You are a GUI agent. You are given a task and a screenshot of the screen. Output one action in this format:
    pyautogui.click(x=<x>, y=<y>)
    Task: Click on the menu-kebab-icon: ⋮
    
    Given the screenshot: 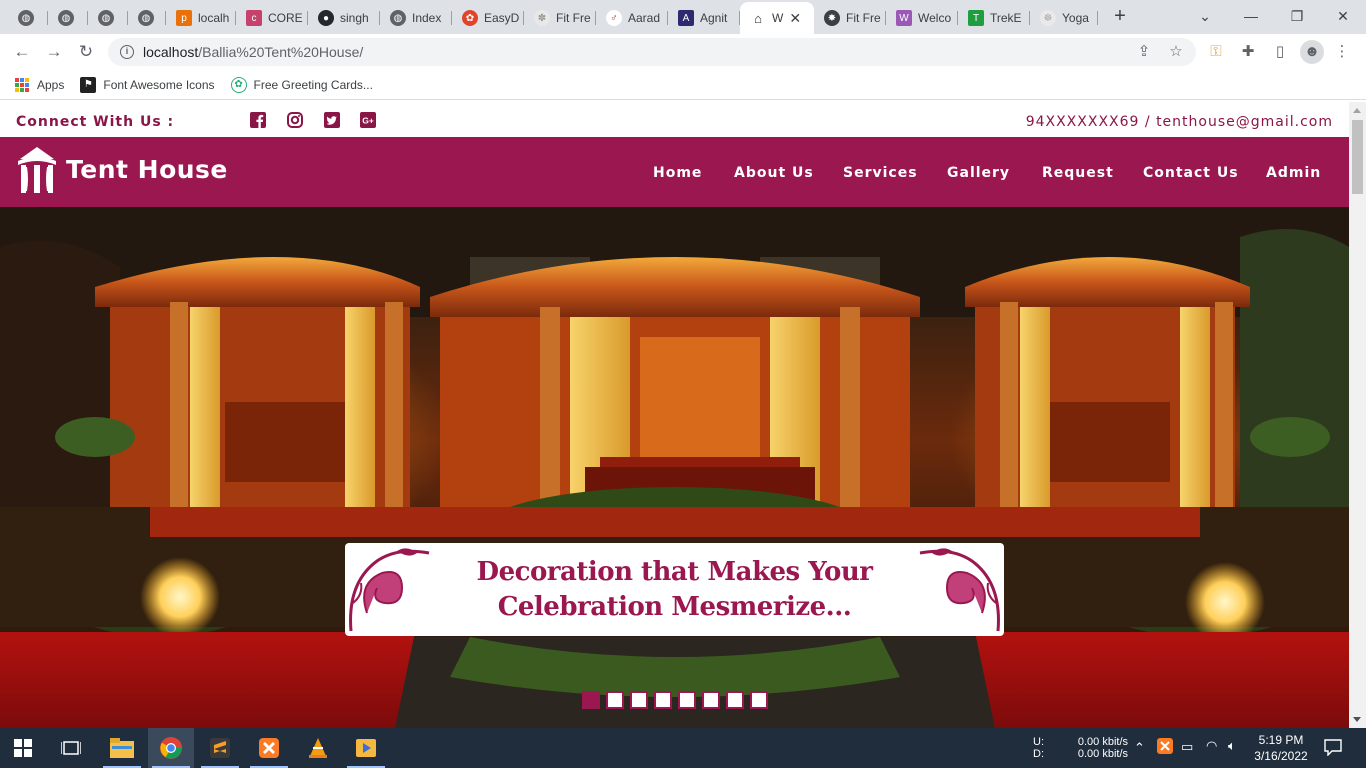 What is the action you would take?
    pyautogui.click(x=1342, y=52)
    